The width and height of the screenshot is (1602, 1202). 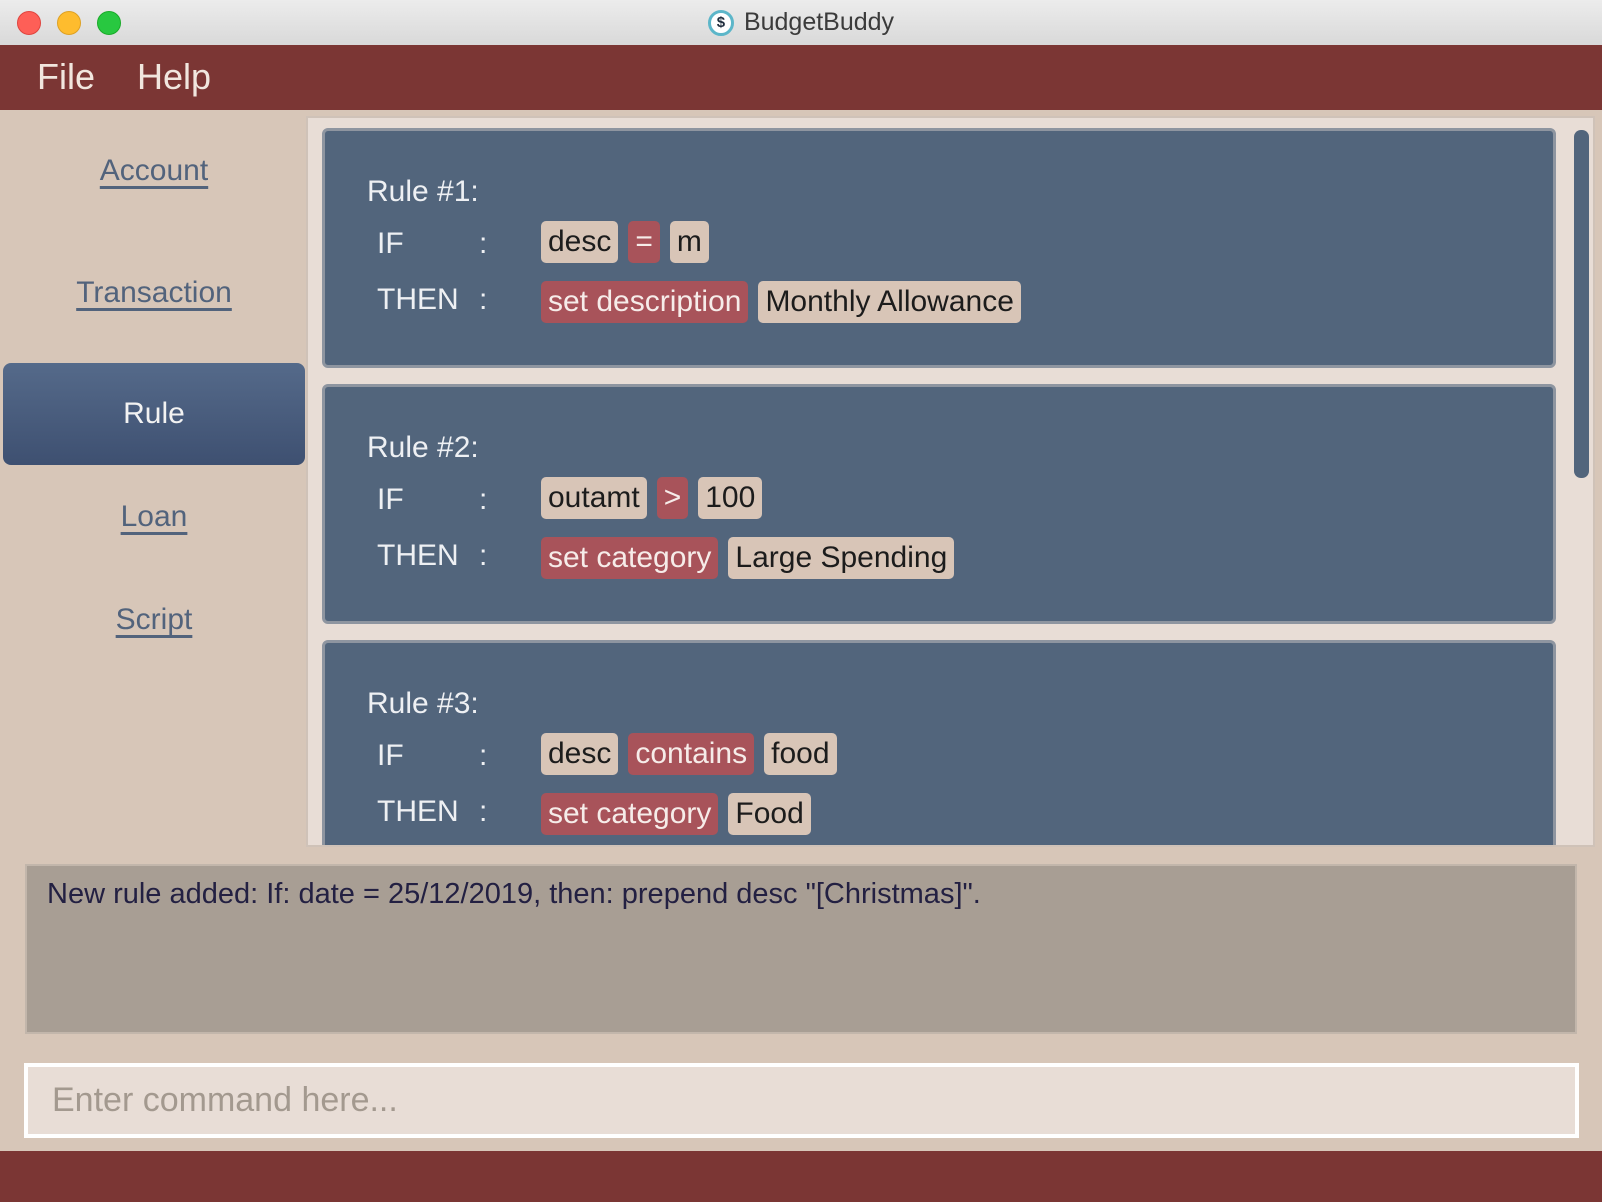 I want to click on rule-title: Rule #2:, so click(x=423, y=447).